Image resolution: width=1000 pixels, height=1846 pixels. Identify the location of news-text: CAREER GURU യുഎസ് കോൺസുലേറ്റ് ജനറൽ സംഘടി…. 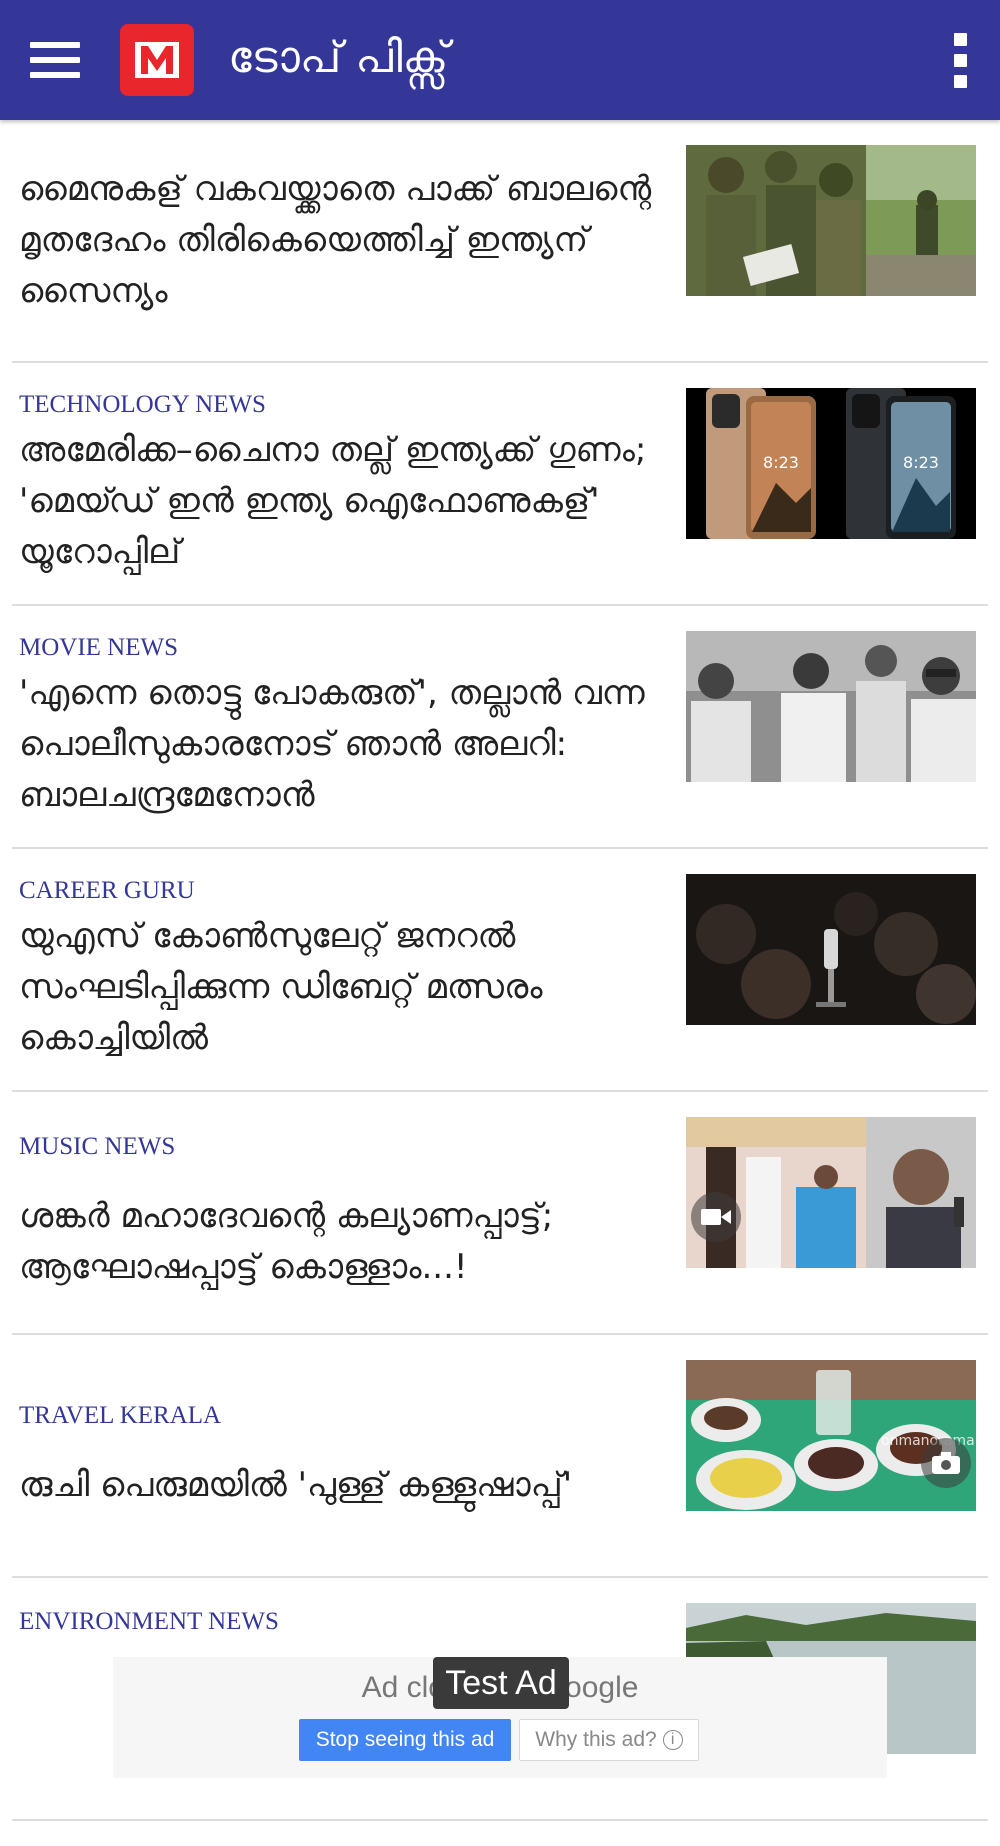
(344, 969).